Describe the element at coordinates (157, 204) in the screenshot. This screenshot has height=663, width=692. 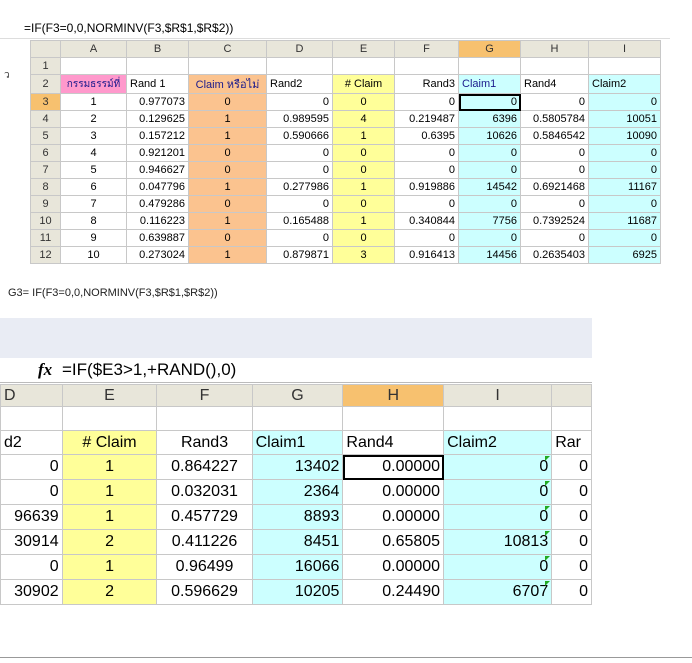
I see `table-cell: 0.479286` at that location.